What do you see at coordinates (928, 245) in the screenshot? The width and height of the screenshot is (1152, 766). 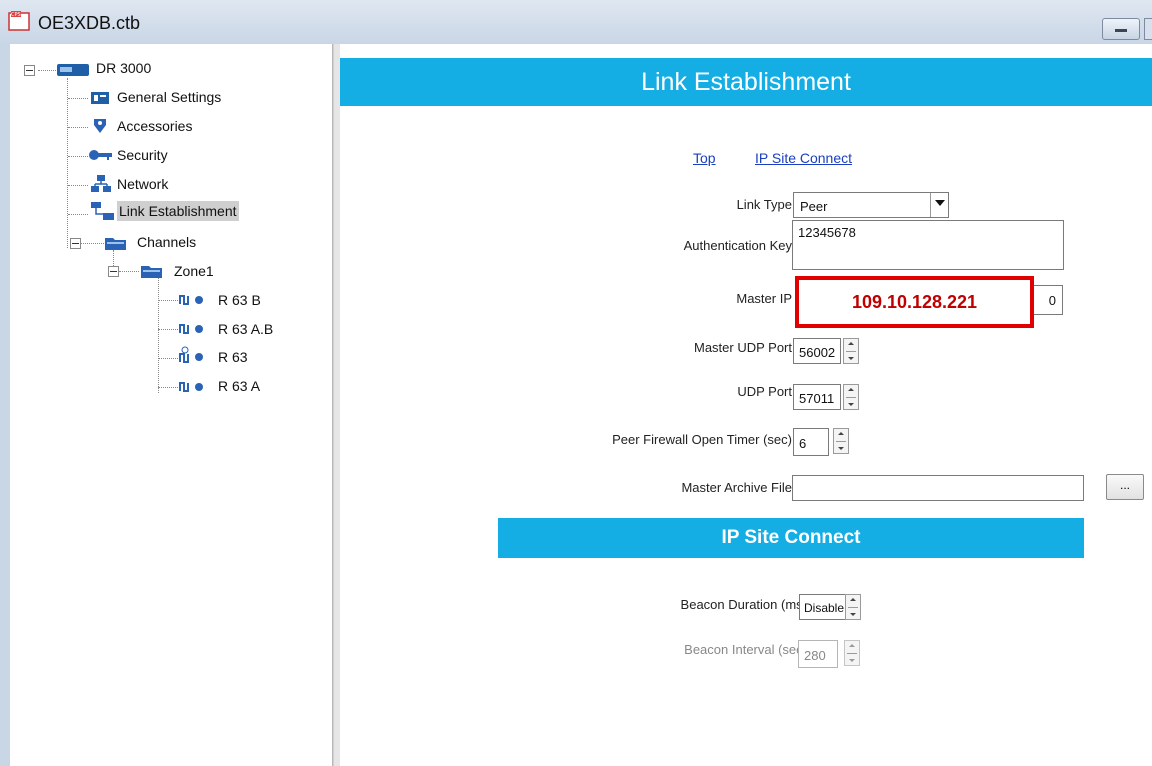 I see `authentication-key-input: 12345678` at bounding box center [928, 245].